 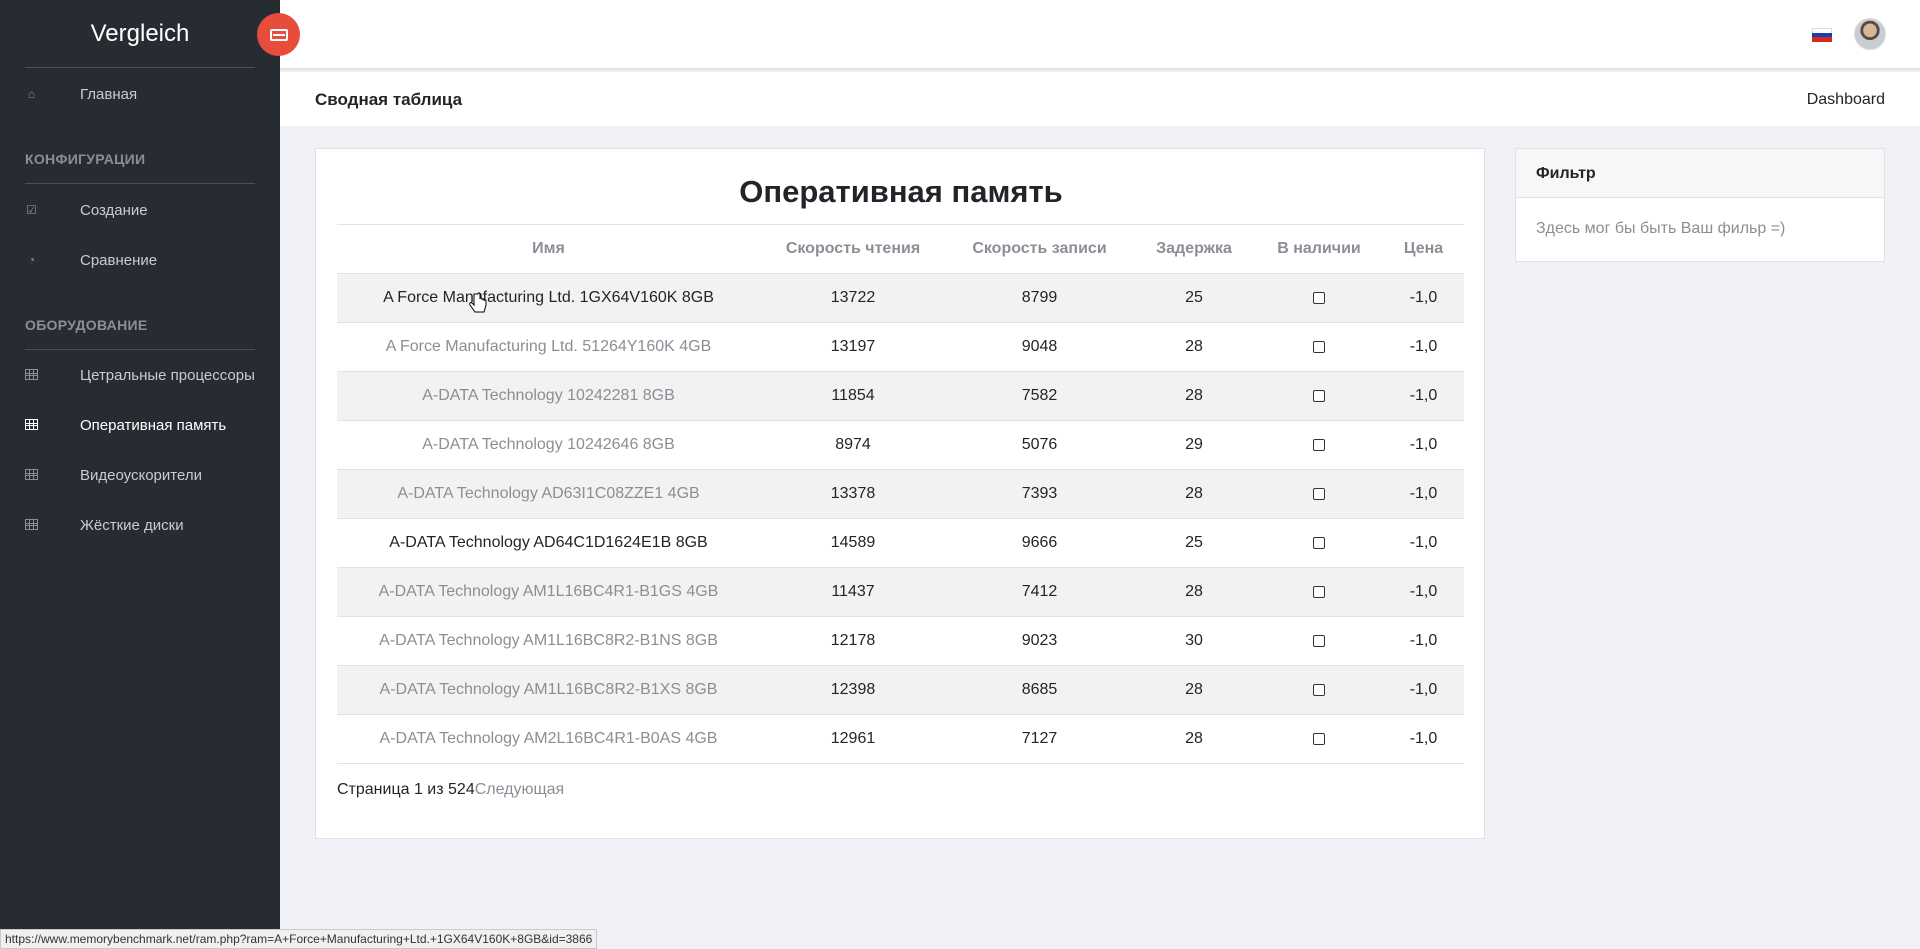 I want to click on ram-name-link: A-DATA Technology 10242646 8GB, so click(x=548, y=445).